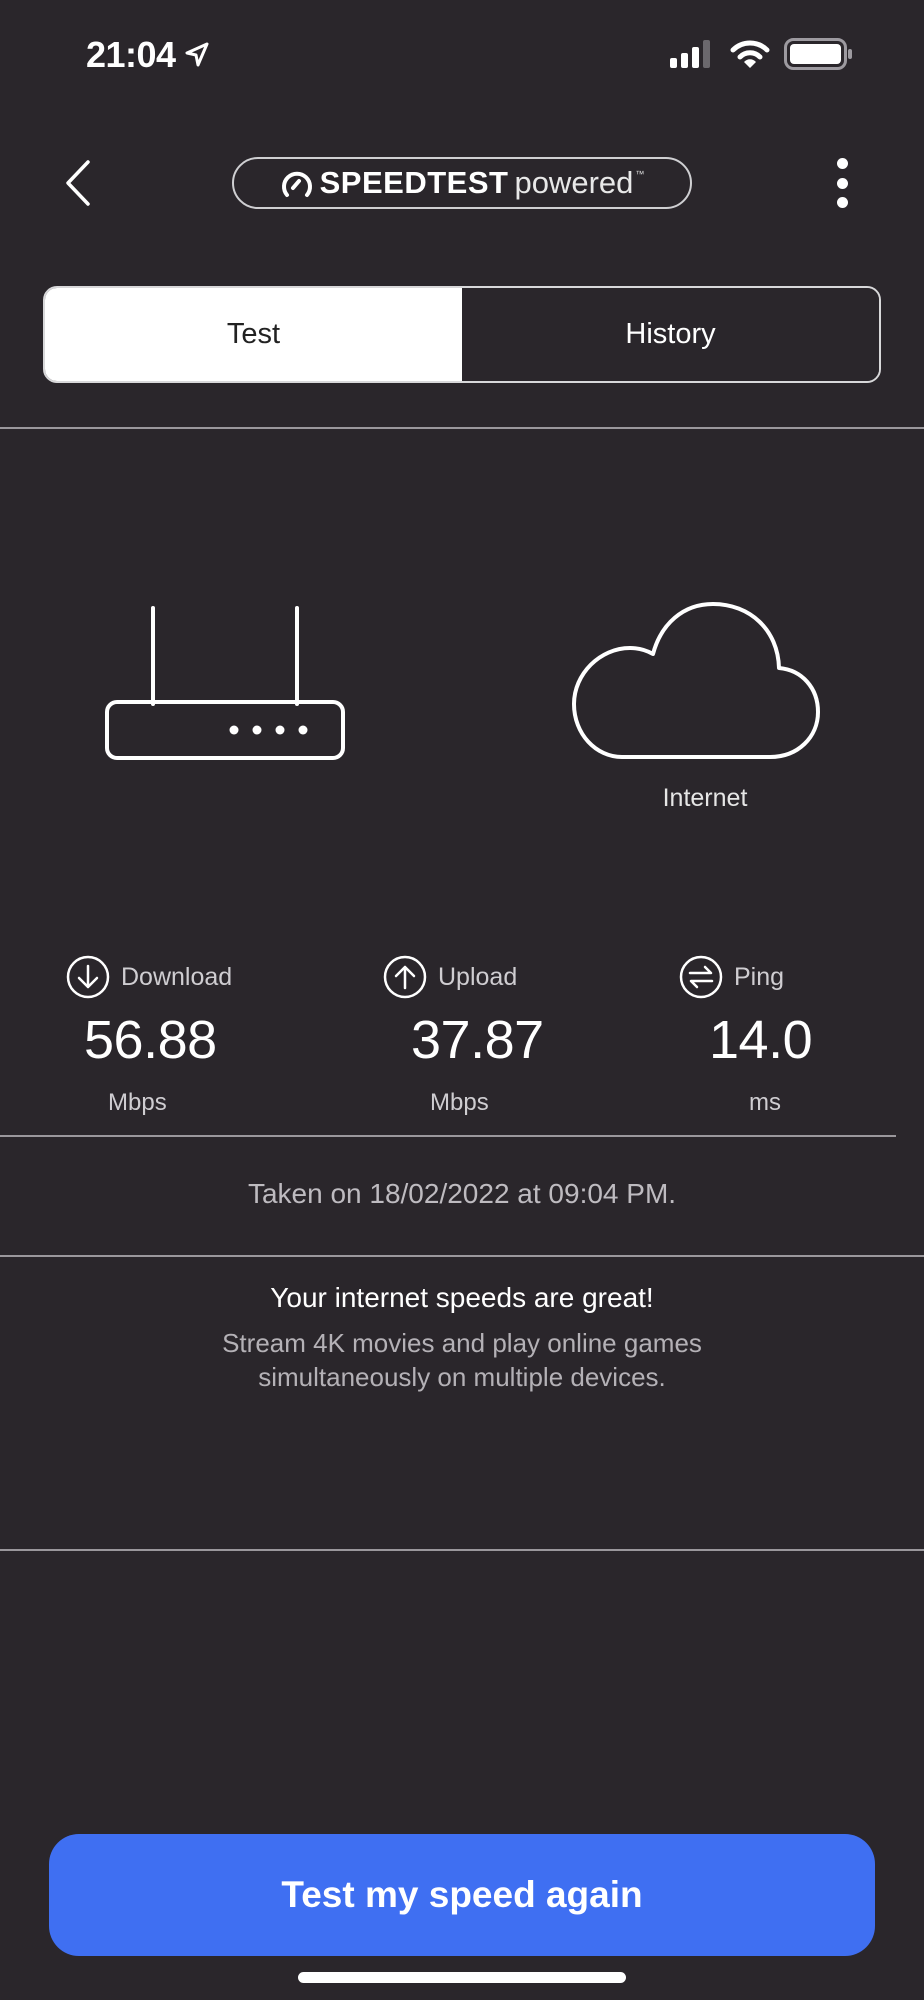  I want to click on status-bar-indicators, so click(762, 54).